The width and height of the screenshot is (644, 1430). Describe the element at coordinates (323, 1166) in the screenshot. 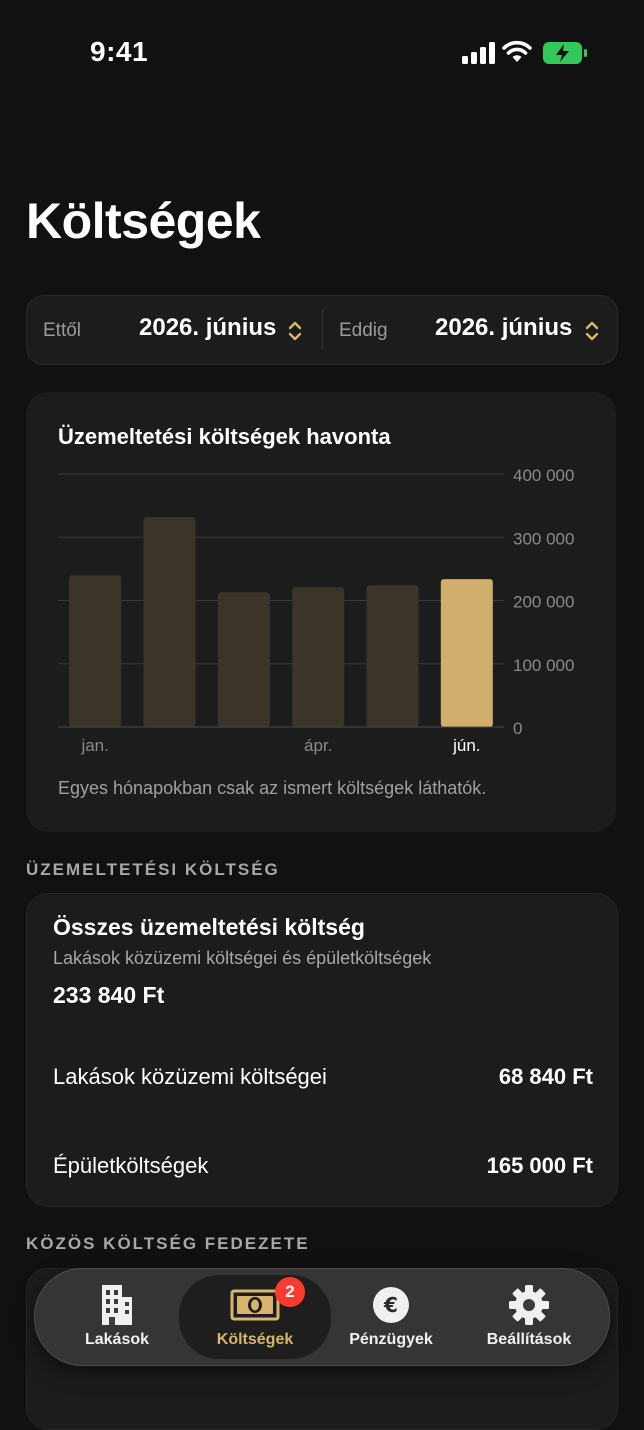

I see `building-cost-row: Épületköltségek 165 000 Ft` at that location.